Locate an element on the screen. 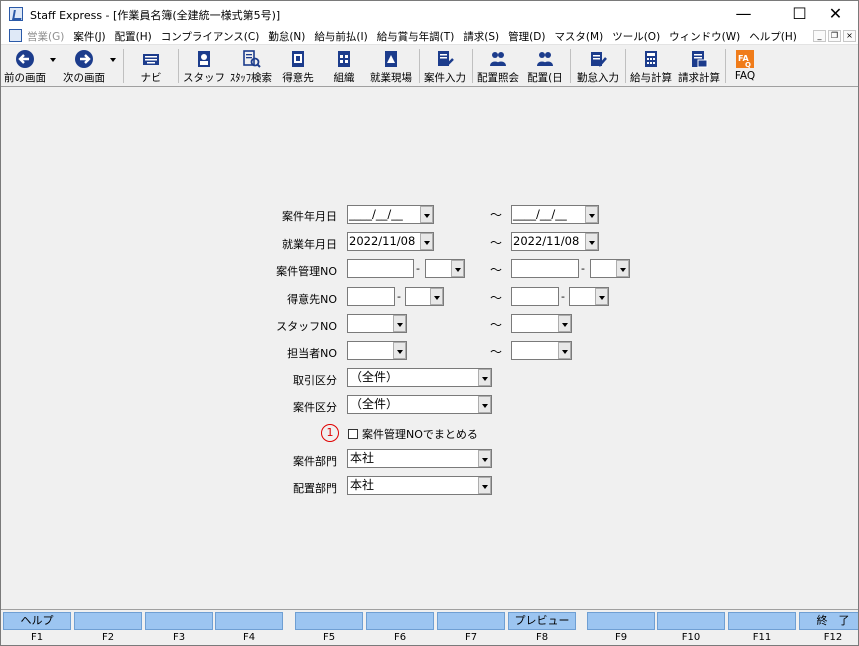 The height and width of the screenshot is (646, 859). menu-item: 給与前払(I) is located at coordinates (340, 37).